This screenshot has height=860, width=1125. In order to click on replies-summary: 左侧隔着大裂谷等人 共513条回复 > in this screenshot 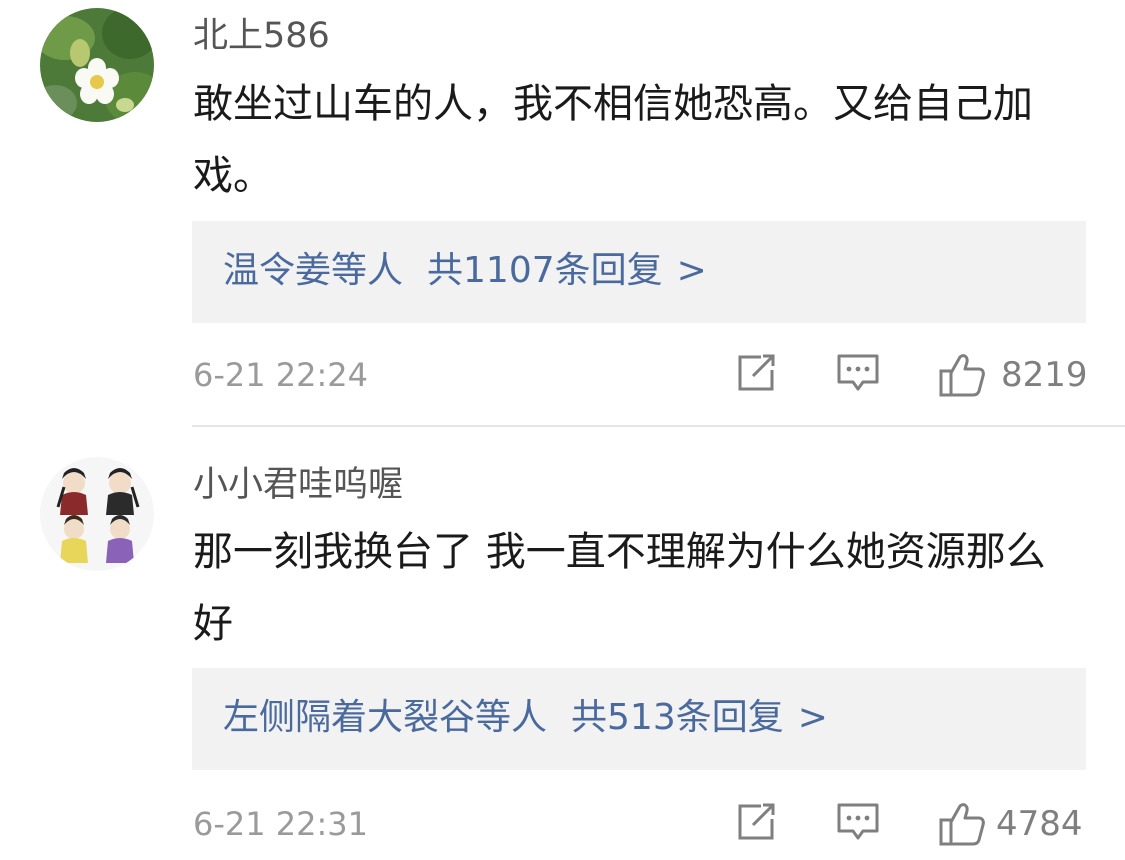, I will do `click(639, 719)`.